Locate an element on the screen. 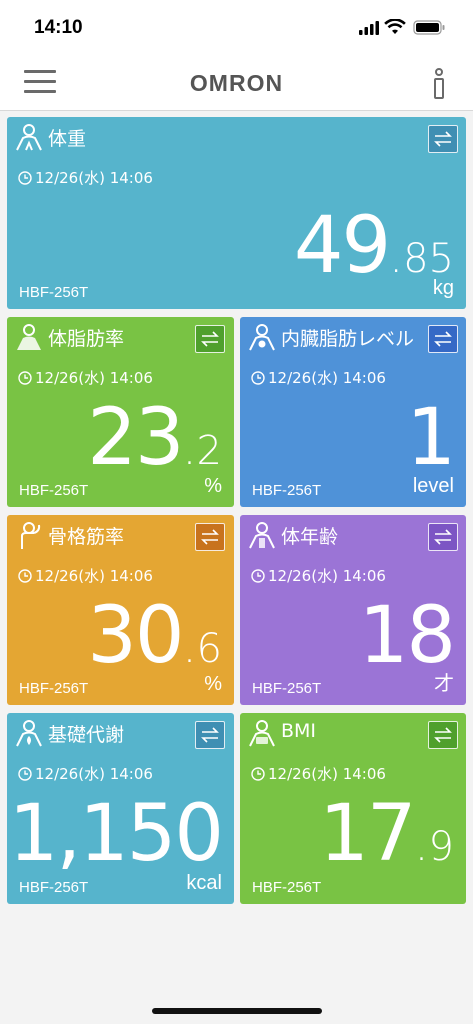  card-bmi: BMI 12/26(水) 14:06 17.9 HBF-256T is located at coordinates (353, 808).